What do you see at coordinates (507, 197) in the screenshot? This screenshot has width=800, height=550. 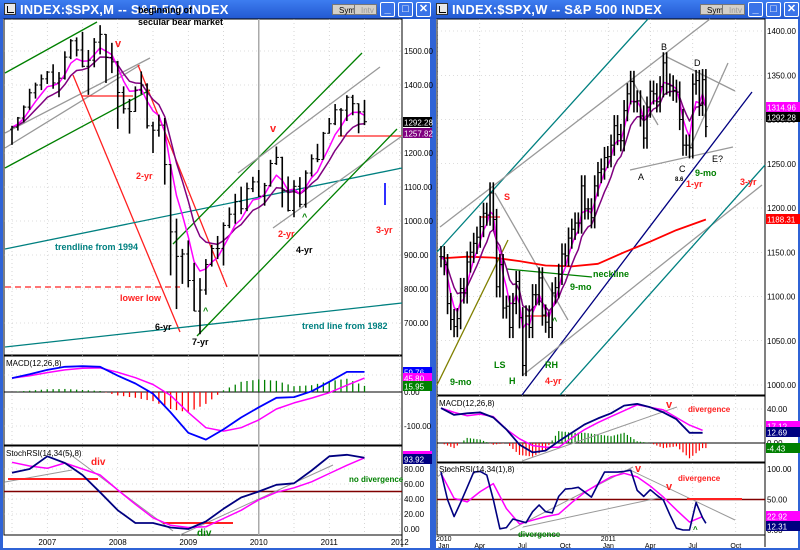 I see `weekly-annotation: S` at bounding box center [507, 197].